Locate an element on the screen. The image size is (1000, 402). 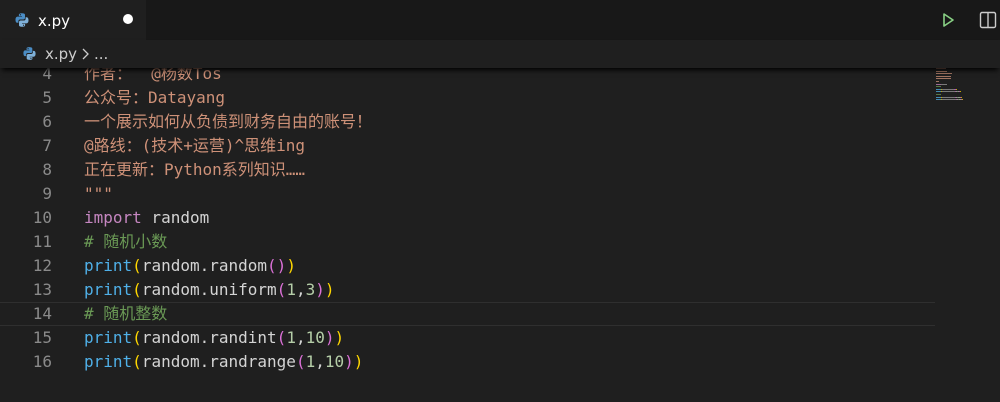
code-token: random.random is located at coordinates (204, 265).